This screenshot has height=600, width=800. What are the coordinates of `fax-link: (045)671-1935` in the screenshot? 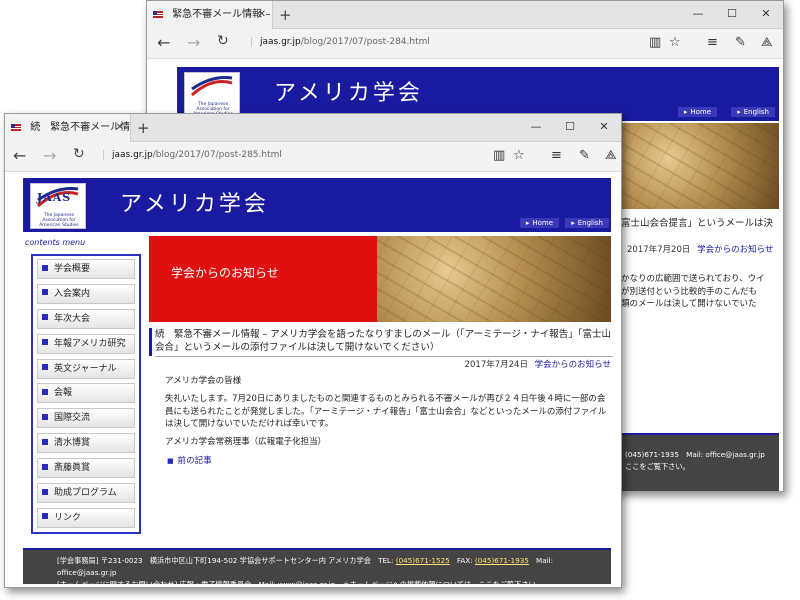 It's located at (502, 560).